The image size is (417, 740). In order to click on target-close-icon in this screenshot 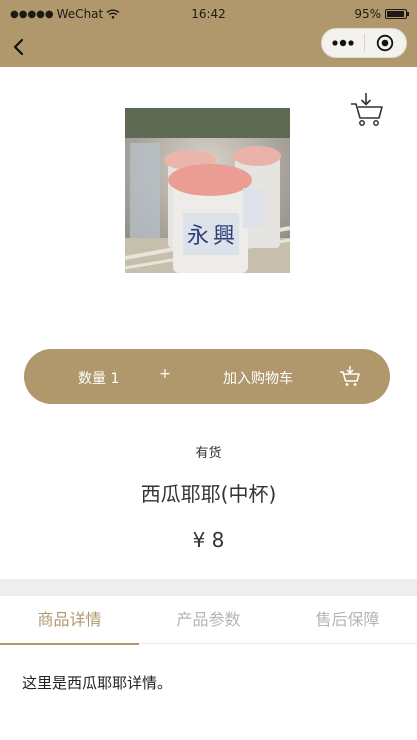, I will do `click(385, 43)`.